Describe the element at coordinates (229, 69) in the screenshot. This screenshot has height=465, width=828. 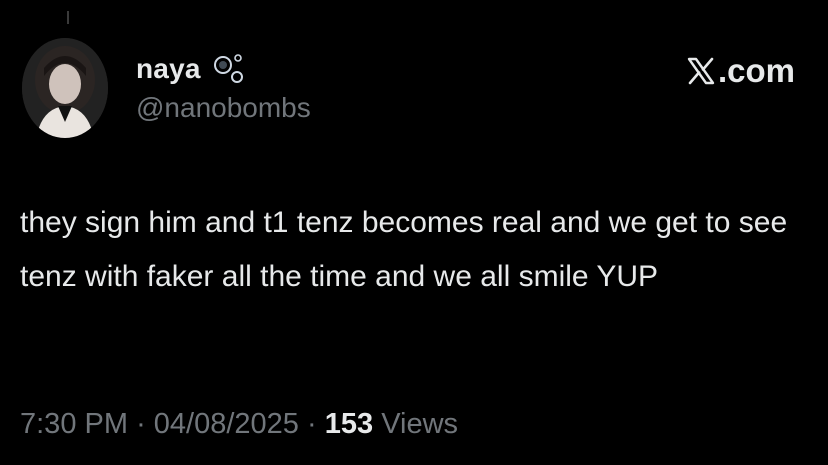
I see `bubbles-icon` at that location.